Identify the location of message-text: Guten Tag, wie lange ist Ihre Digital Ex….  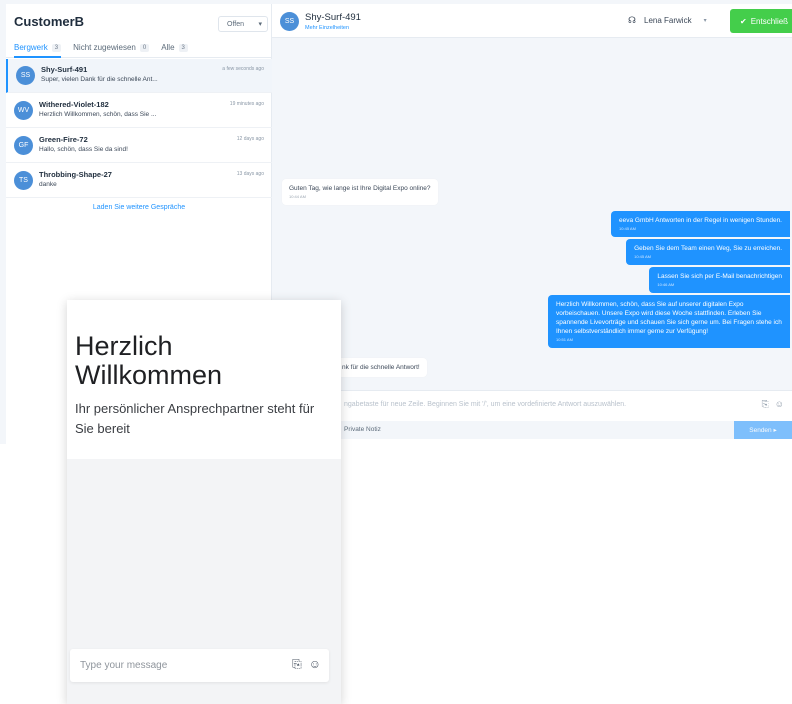
(360, 188).